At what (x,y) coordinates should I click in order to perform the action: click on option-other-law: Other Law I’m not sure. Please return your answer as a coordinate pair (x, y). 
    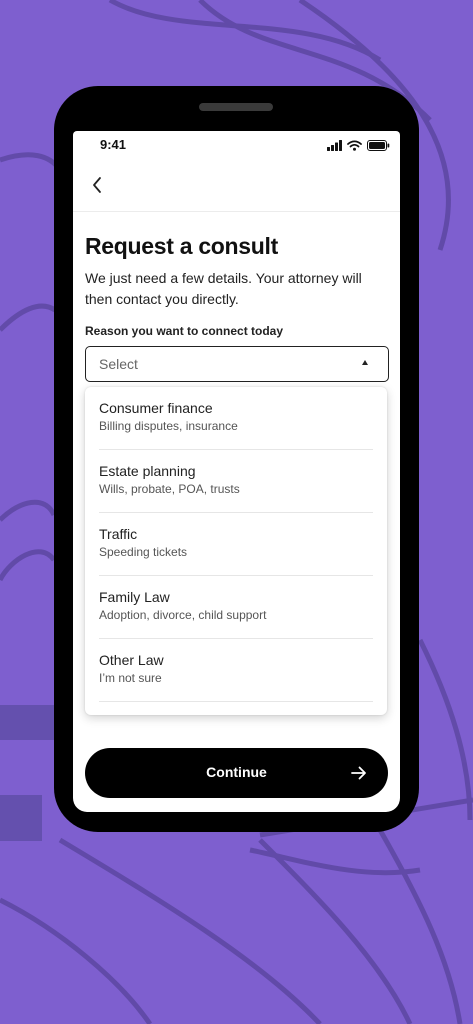
    Looking at the image, I should click on (236, 670).